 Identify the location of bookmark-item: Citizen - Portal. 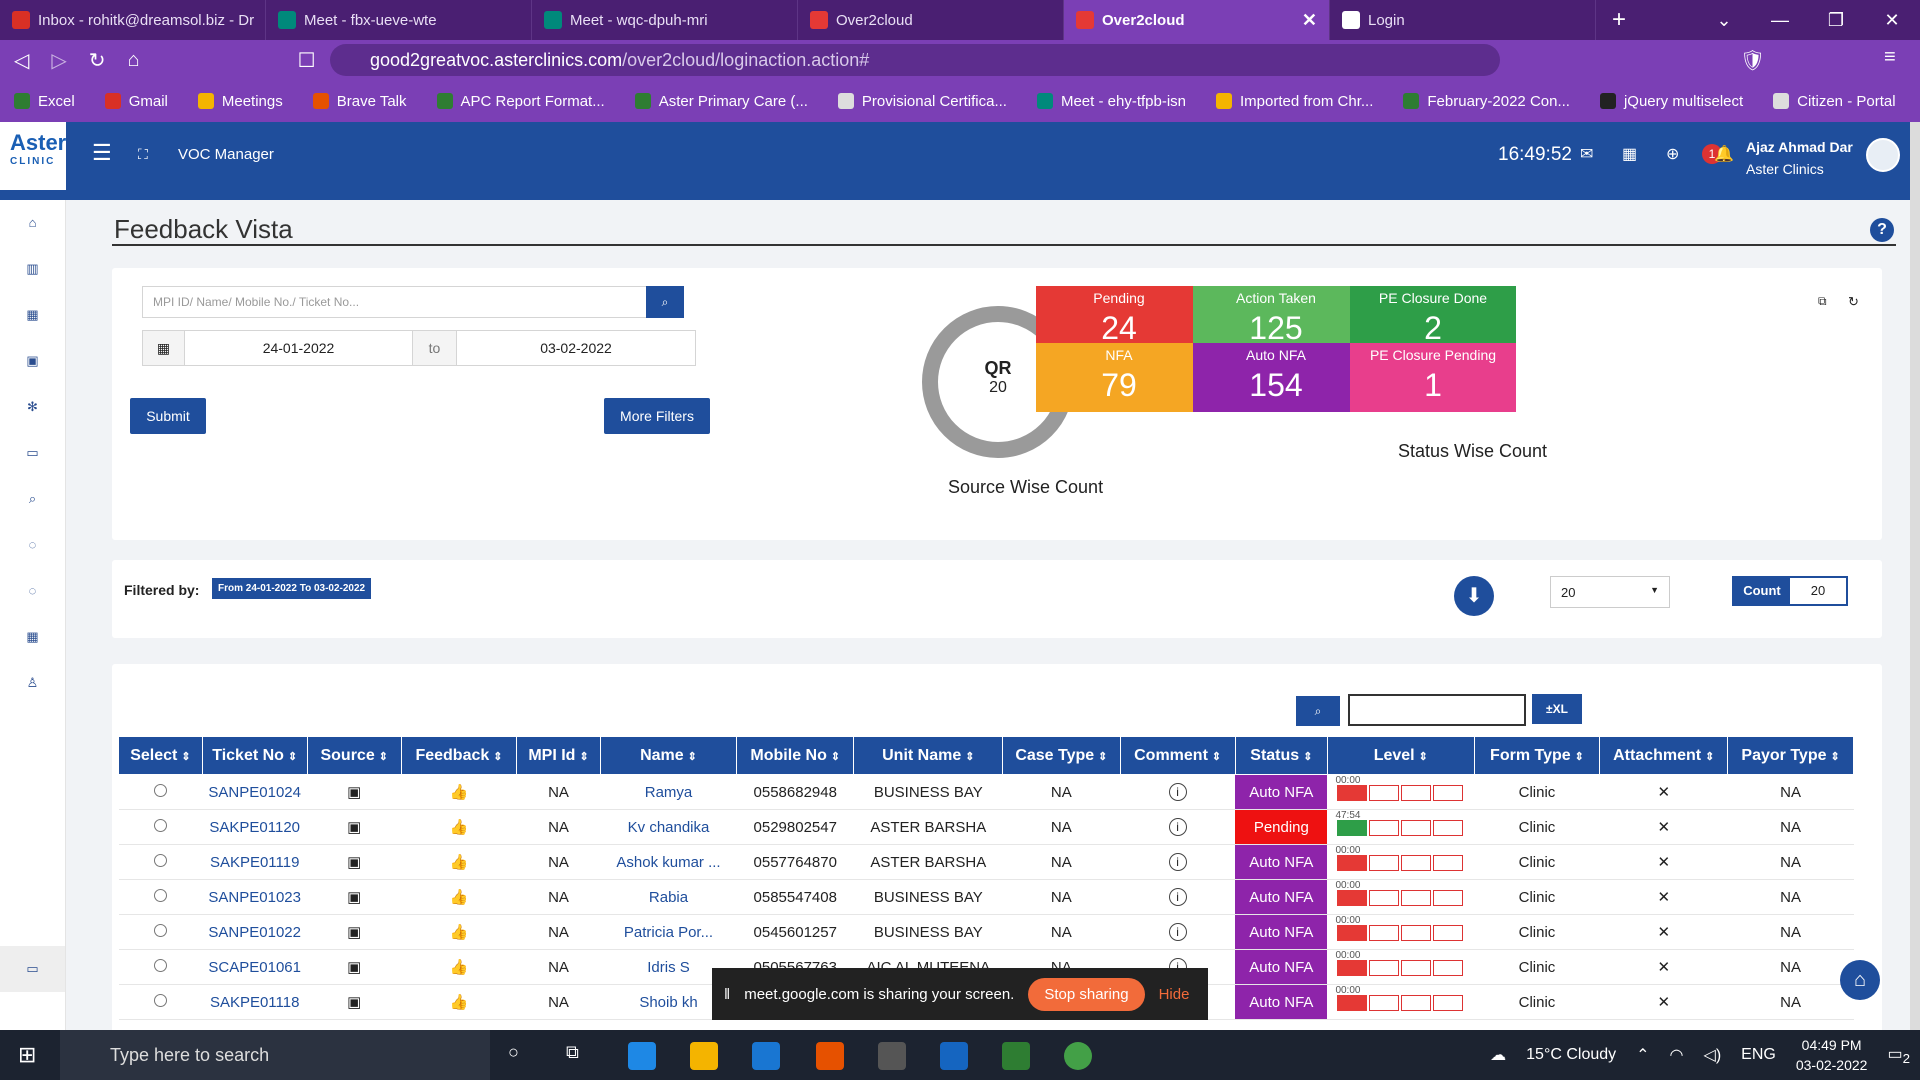
(1834, 101).